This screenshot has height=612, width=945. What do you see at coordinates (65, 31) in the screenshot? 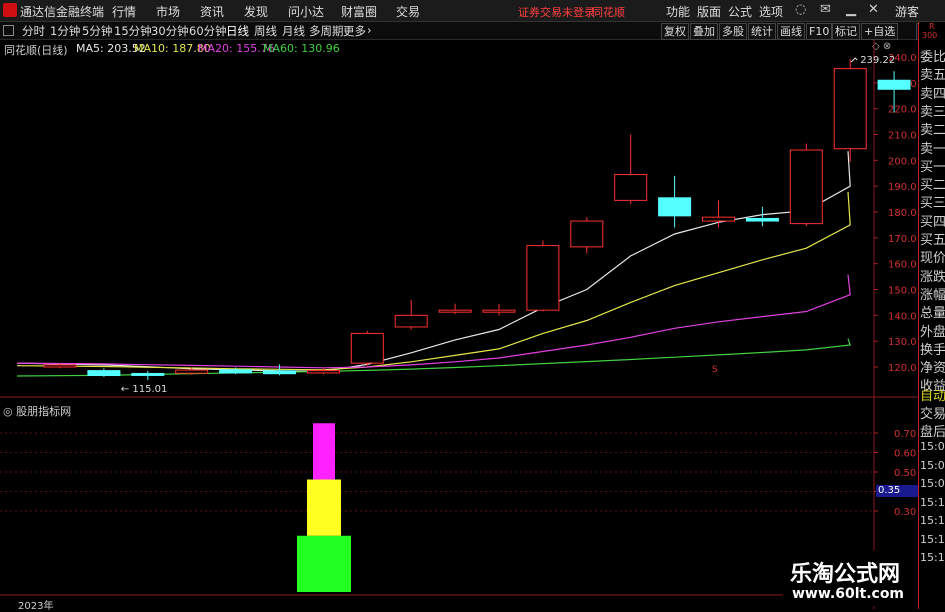
I see `period-1min: 1分钟` at bounding box center [65, 31].